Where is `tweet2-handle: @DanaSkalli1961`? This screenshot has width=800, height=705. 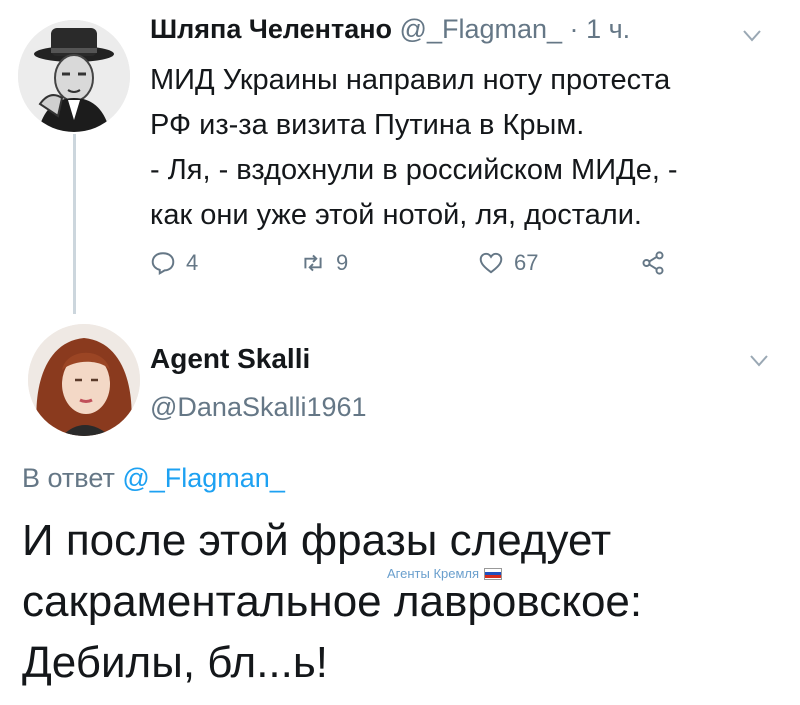 tweet2-handle: @DanaSkalli1961 is located at coordinates (258, 407).